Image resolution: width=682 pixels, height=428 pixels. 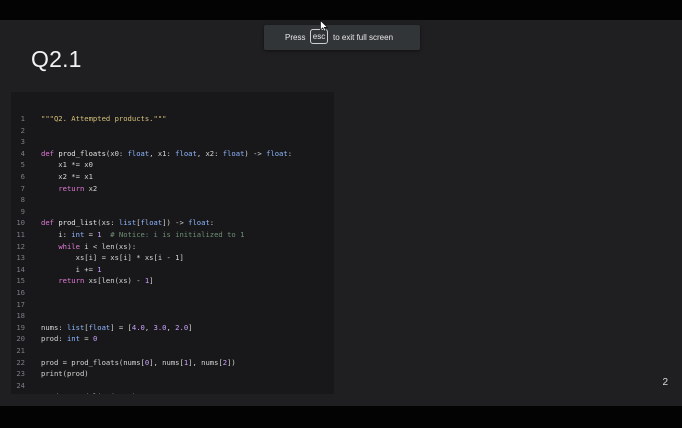 What do you see at coordinates (82, 153) in the screenshot?
I see `code-token: prod_floats` at bounding box center [82, 153].